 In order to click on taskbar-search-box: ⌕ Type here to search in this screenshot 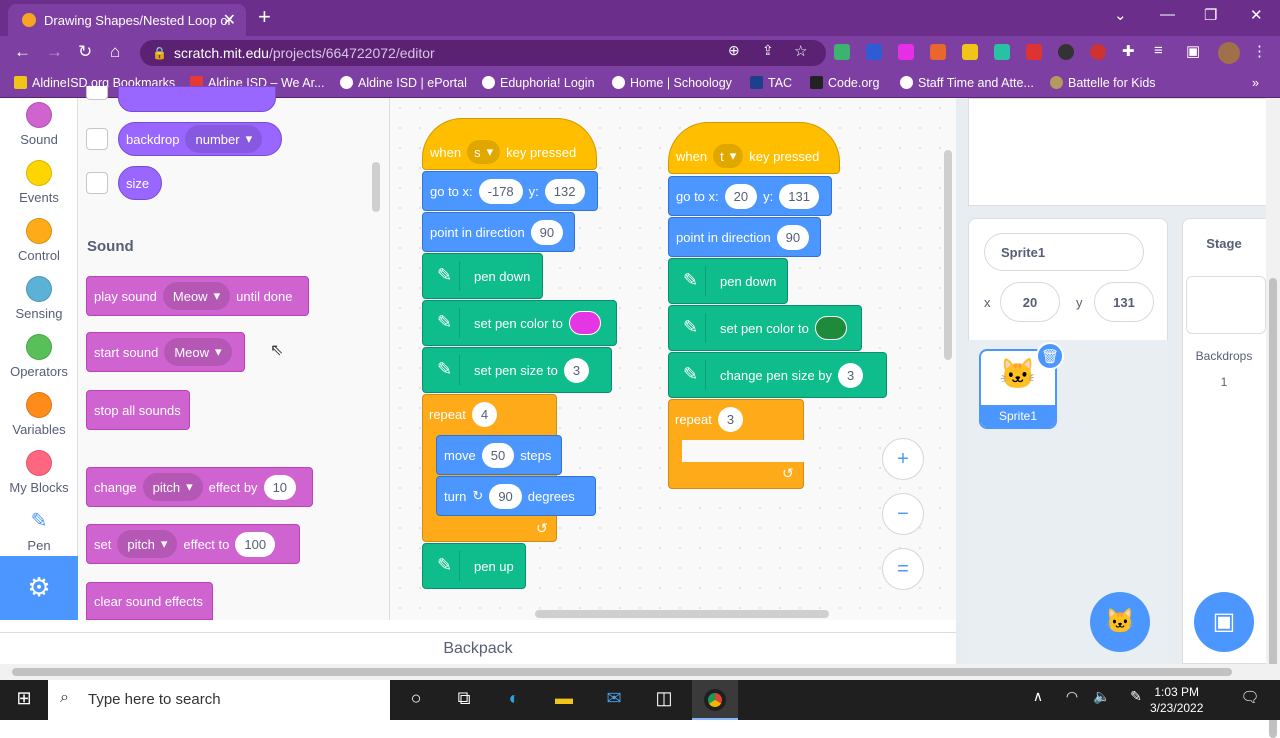, I will do `click(219, 700)`.